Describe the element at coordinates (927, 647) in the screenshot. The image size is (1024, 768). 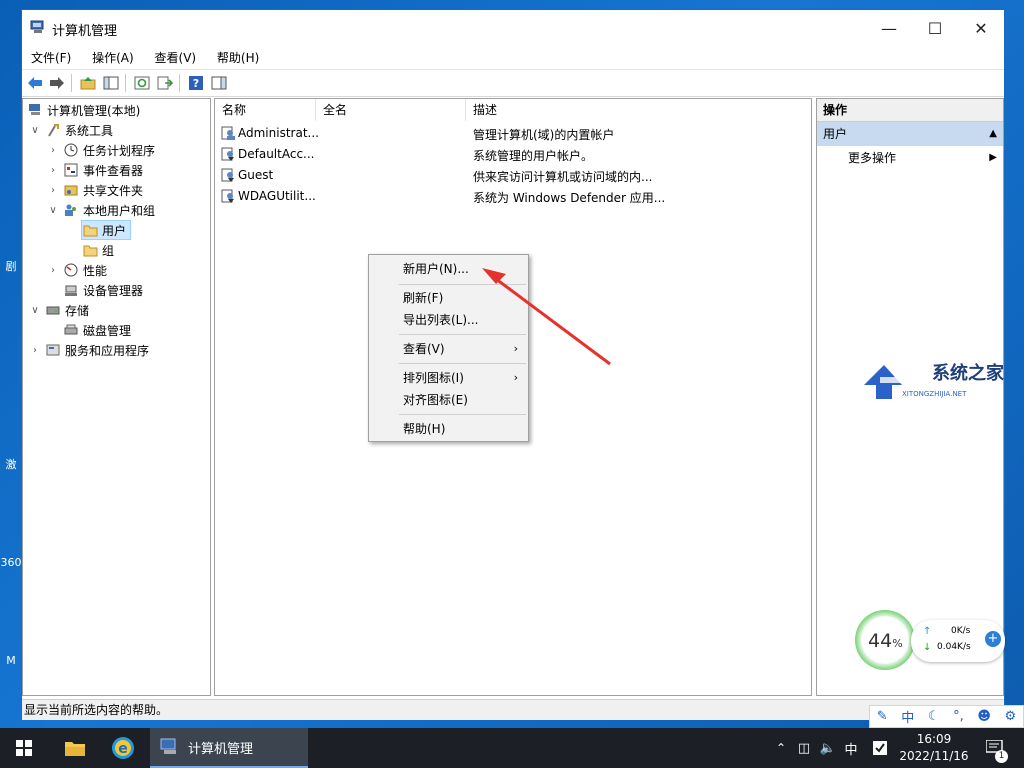
I see `download-arrow-icon: ↓` at that location.